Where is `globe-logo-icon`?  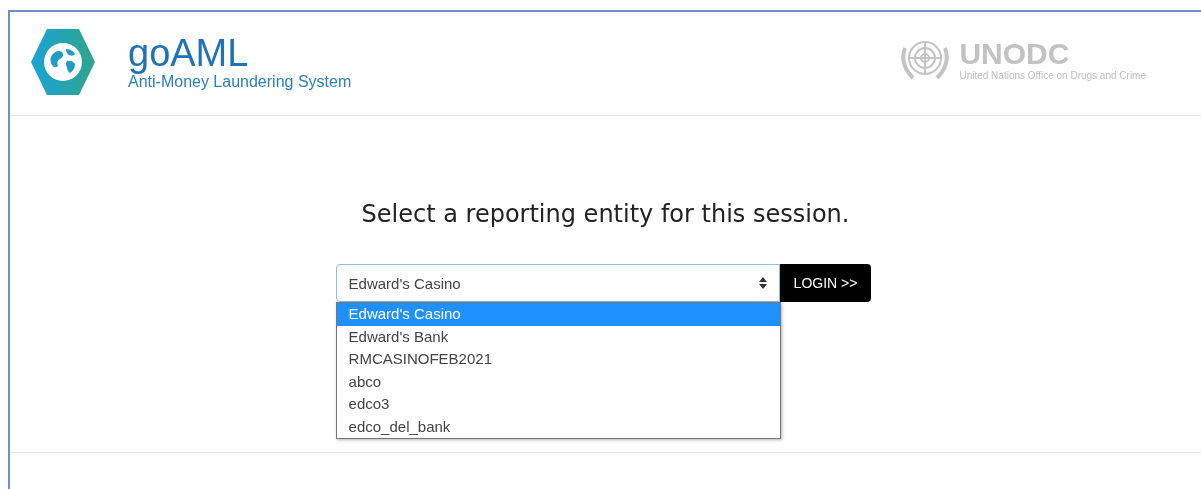
globe-logo-icon is located at coordinates (63, 61).